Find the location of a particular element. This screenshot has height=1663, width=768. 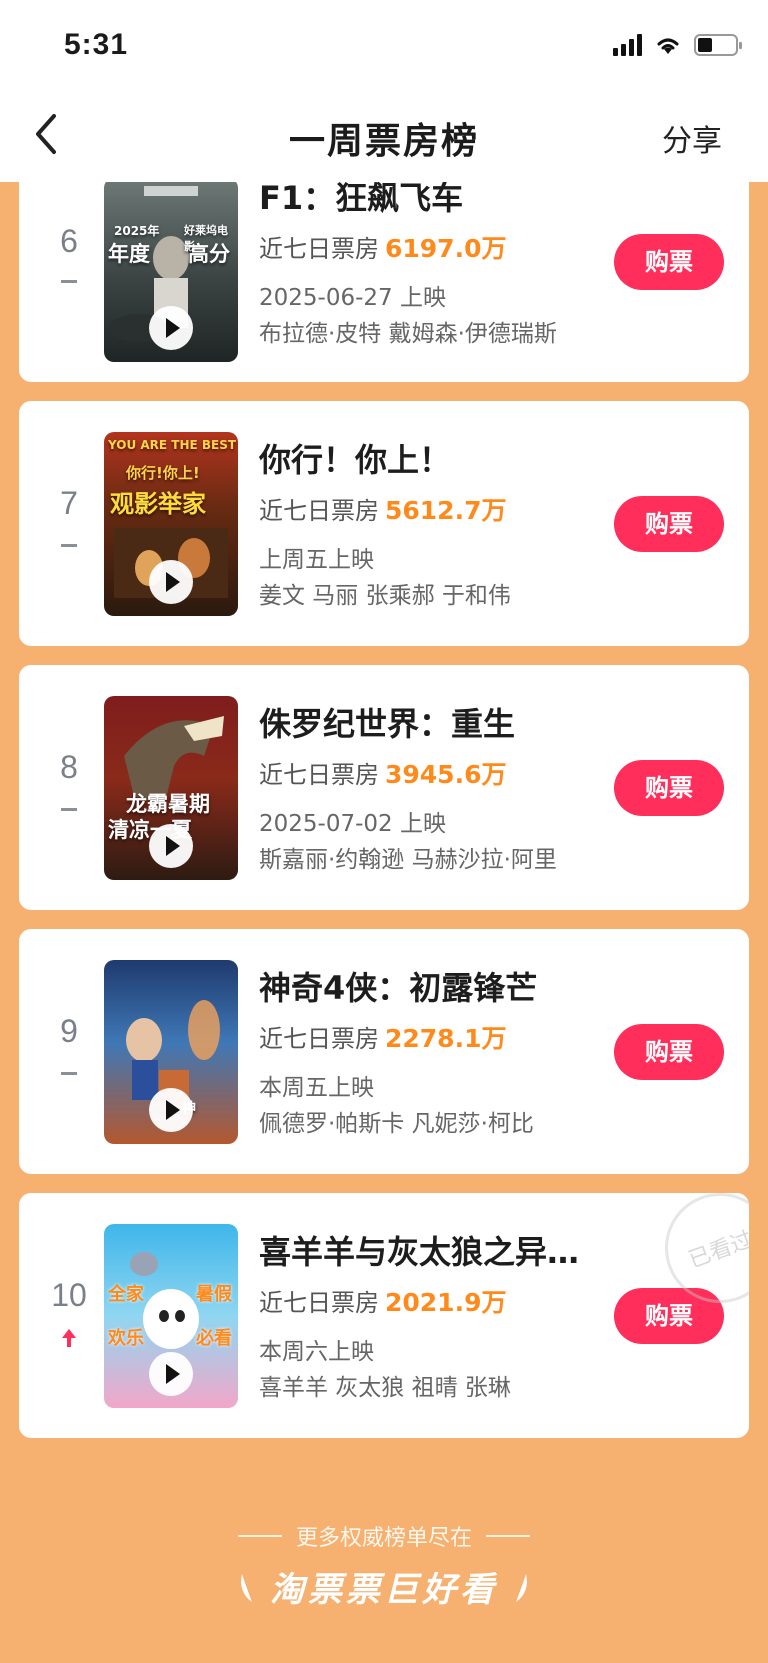

cast-list: 姜文 马丽 张乘郝 于和伟 is located at coordinates (385, 596).